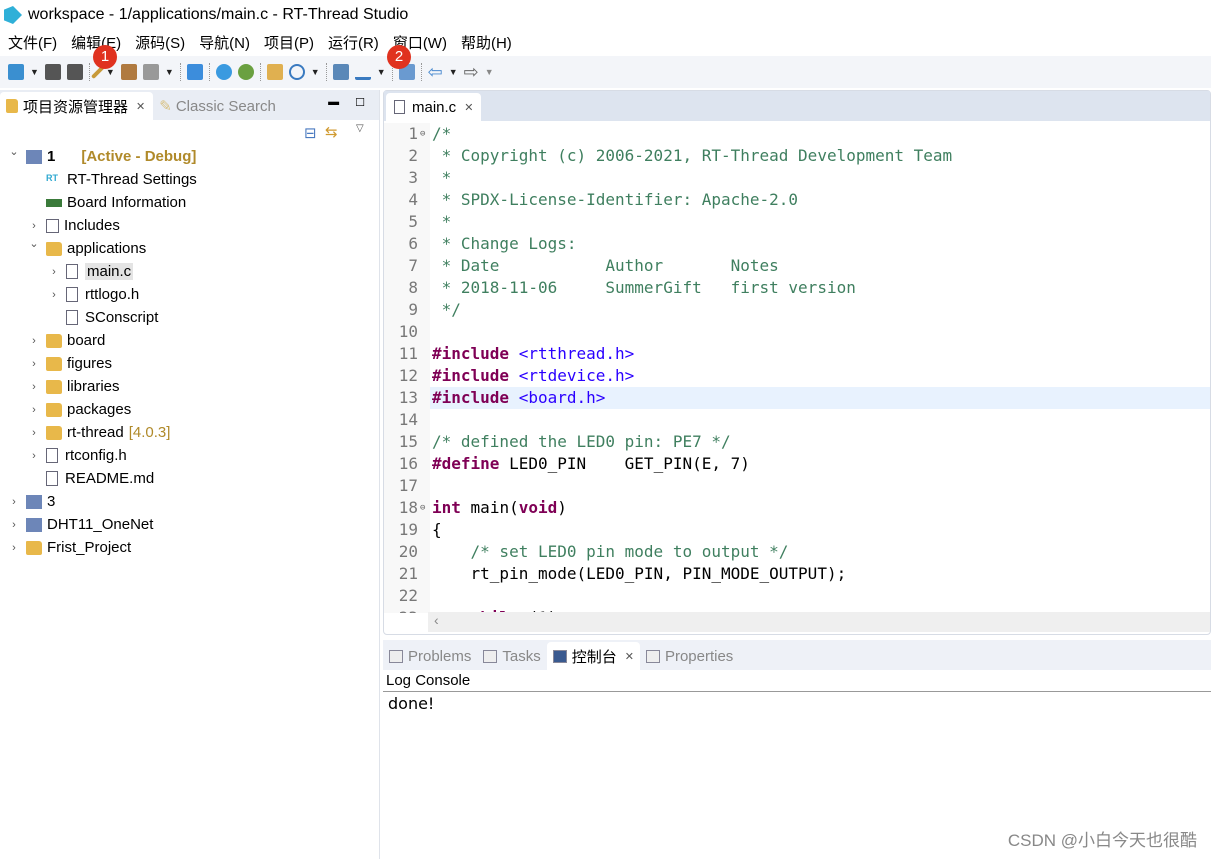  I want to click on code-line: 11 #include <rtthread.h>, so click(797, 354).